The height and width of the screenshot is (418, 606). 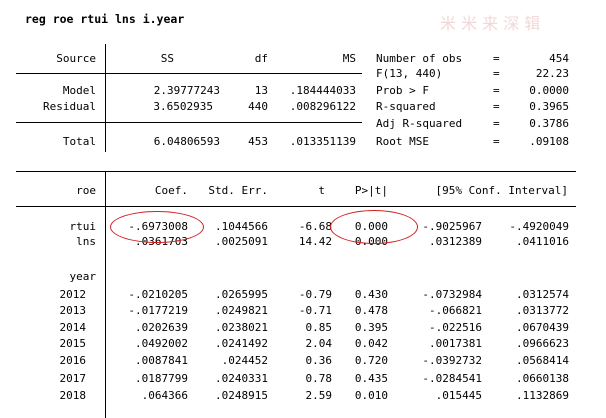 What do you see at coordinates (69, 106) in the screenshot?
I see `anova-row-label: Residual` at bounding box center [69, 106].